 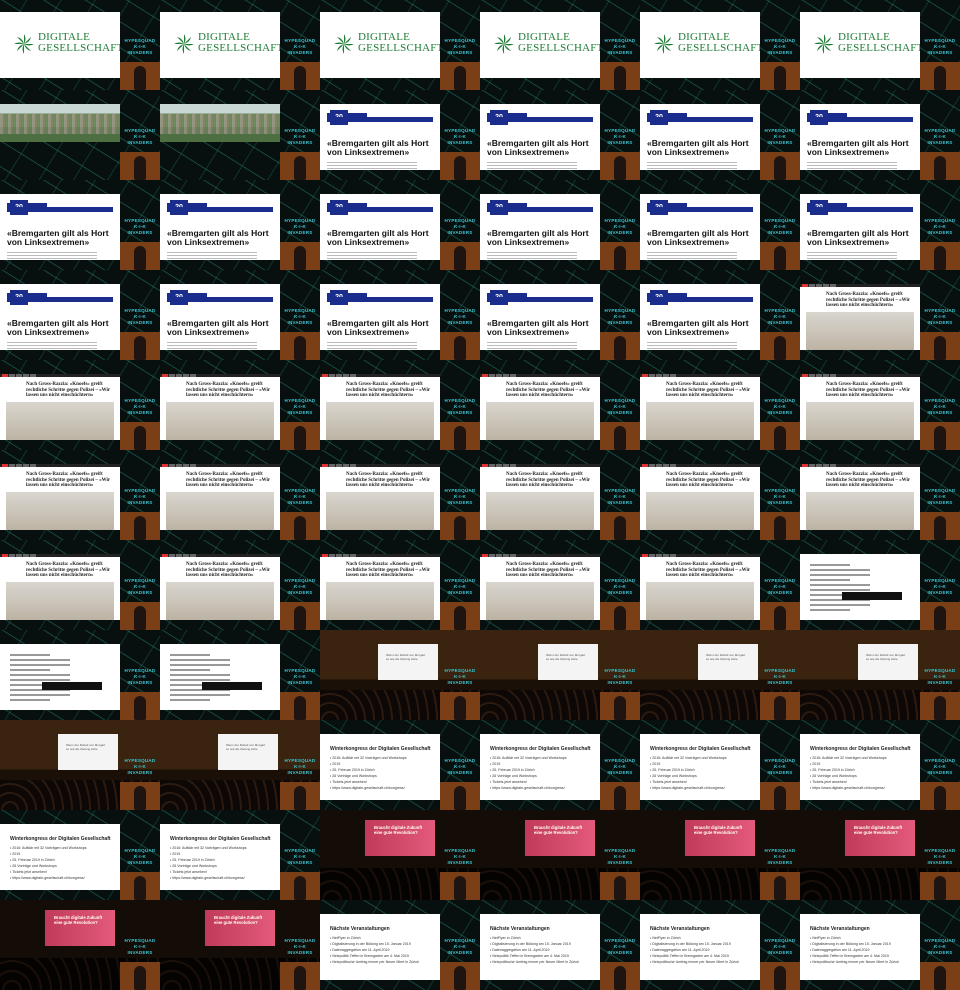 What do you see at coordinates (879, 42) in the screenshot?
I see `digitale-gesellschaft-wordmark: DIGITALE GESELLSCHAFT` at bounding box center [879, 42].